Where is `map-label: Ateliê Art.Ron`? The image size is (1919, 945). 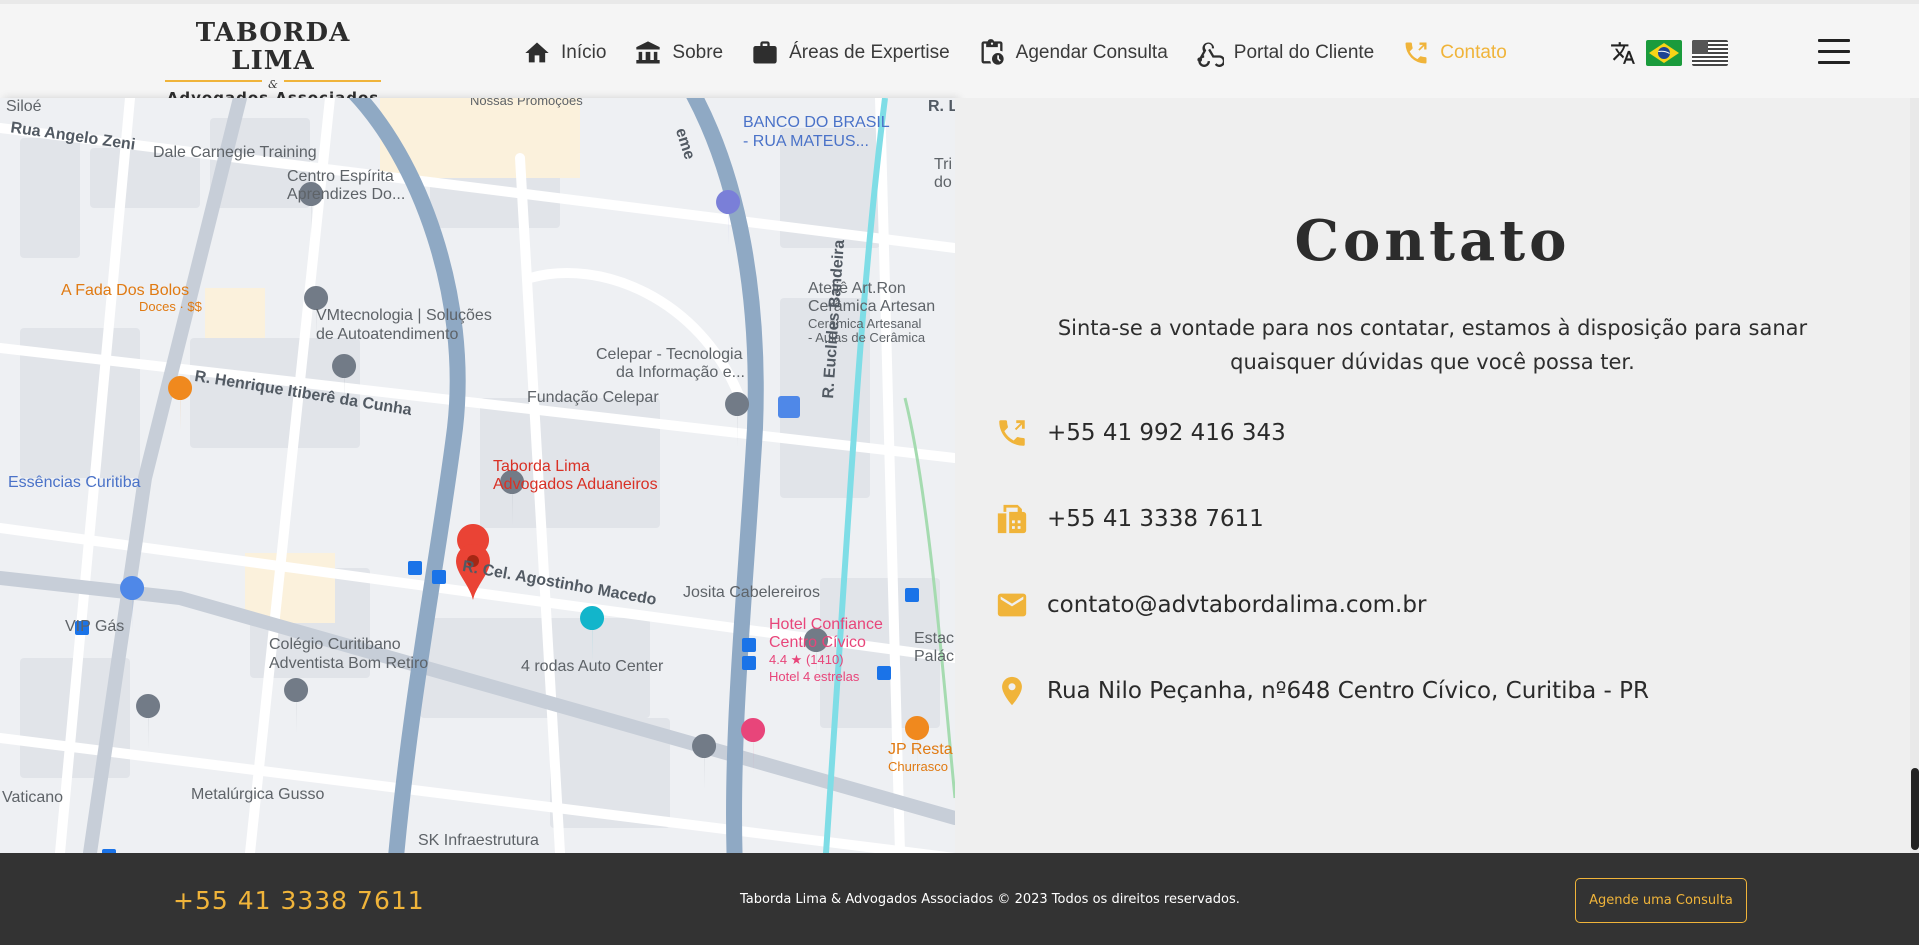
map-label: Ateliê Art.Ron is located at coordinates (857, 288).